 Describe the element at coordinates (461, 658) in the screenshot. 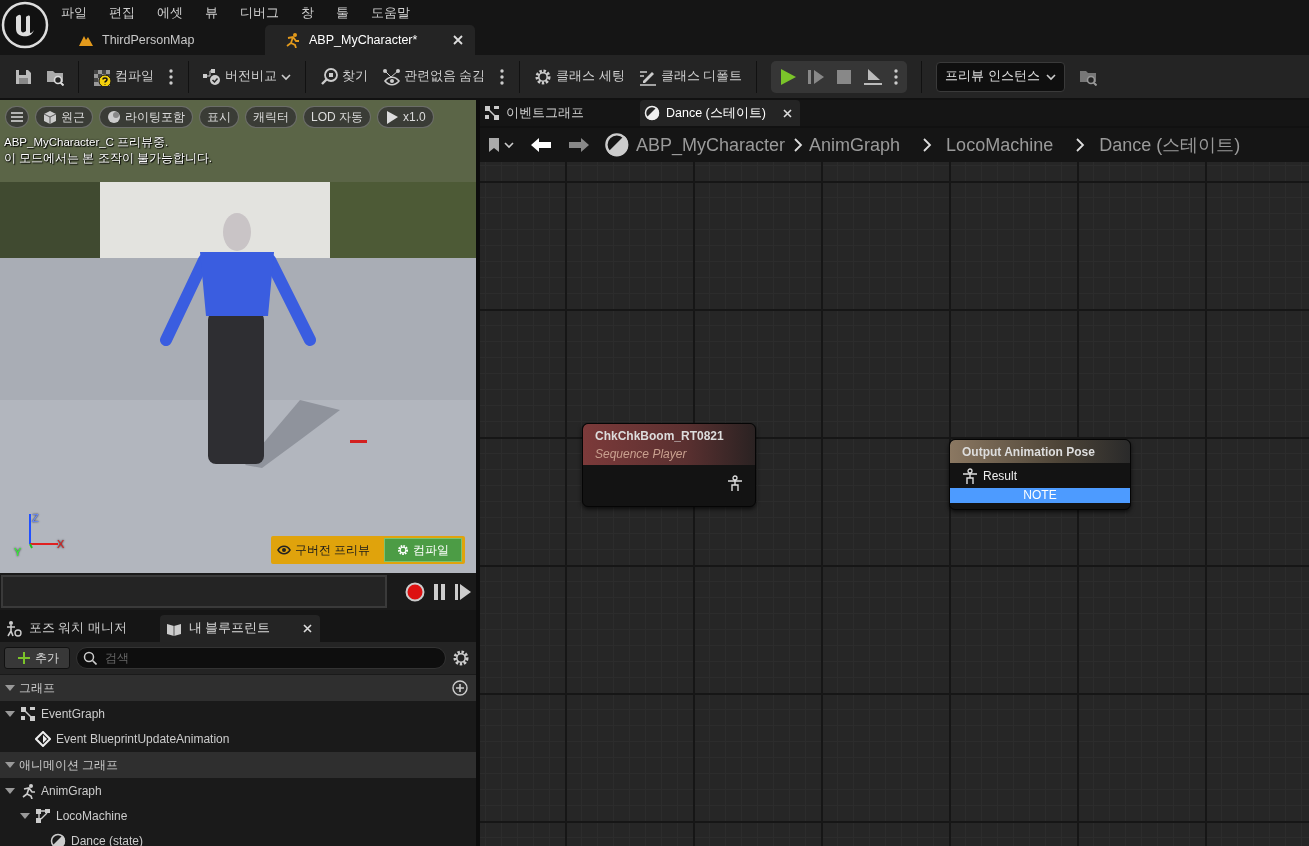

I see `settings-icon` at that location.